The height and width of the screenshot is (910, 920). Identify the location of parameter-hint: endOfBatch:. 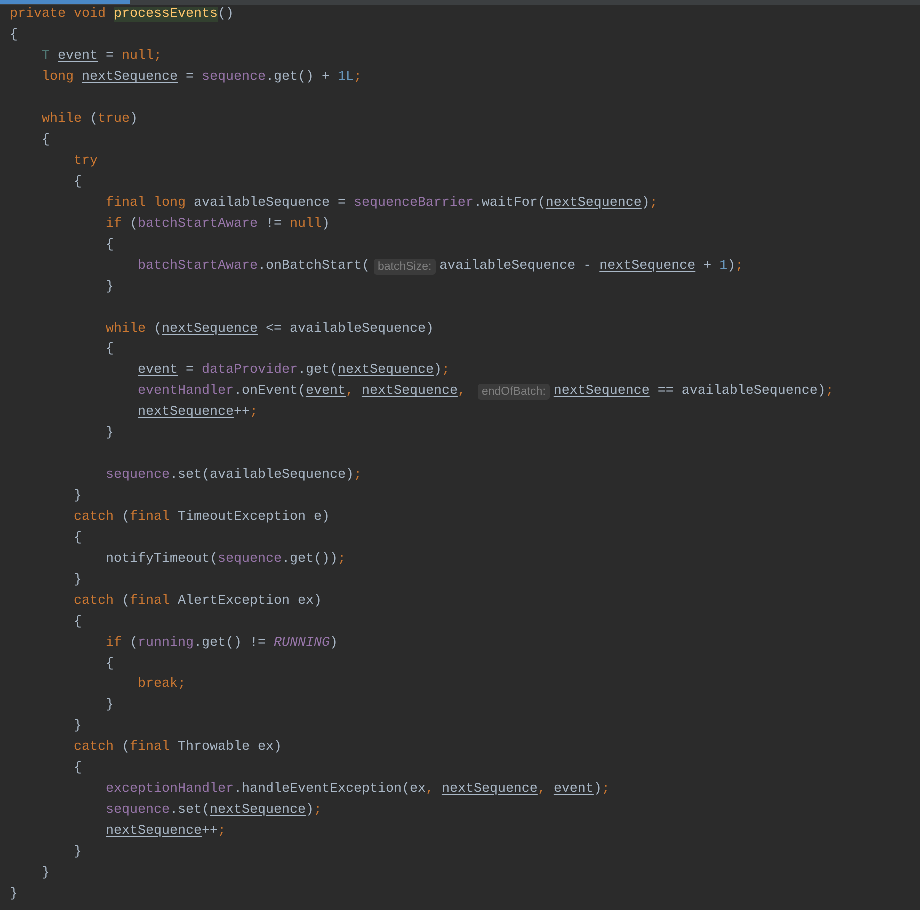
(514, 392).